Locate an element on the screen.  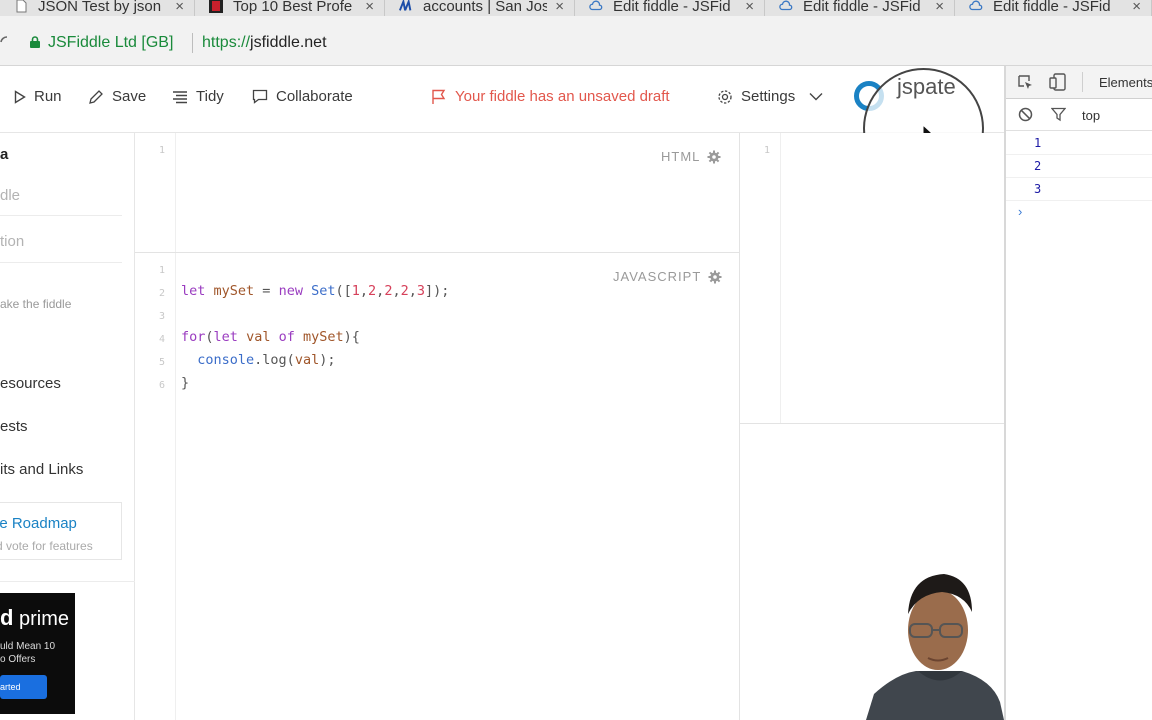
inspect-element-icon is located at coordinates (1025, 82).